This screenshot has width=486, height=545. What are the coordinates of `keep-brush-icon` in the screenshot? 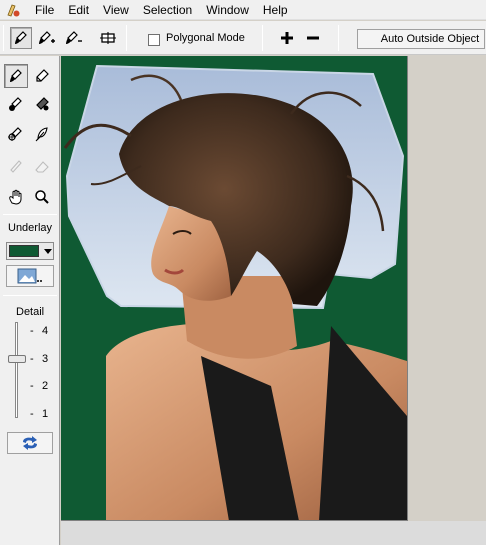 It's located at (15, 134).